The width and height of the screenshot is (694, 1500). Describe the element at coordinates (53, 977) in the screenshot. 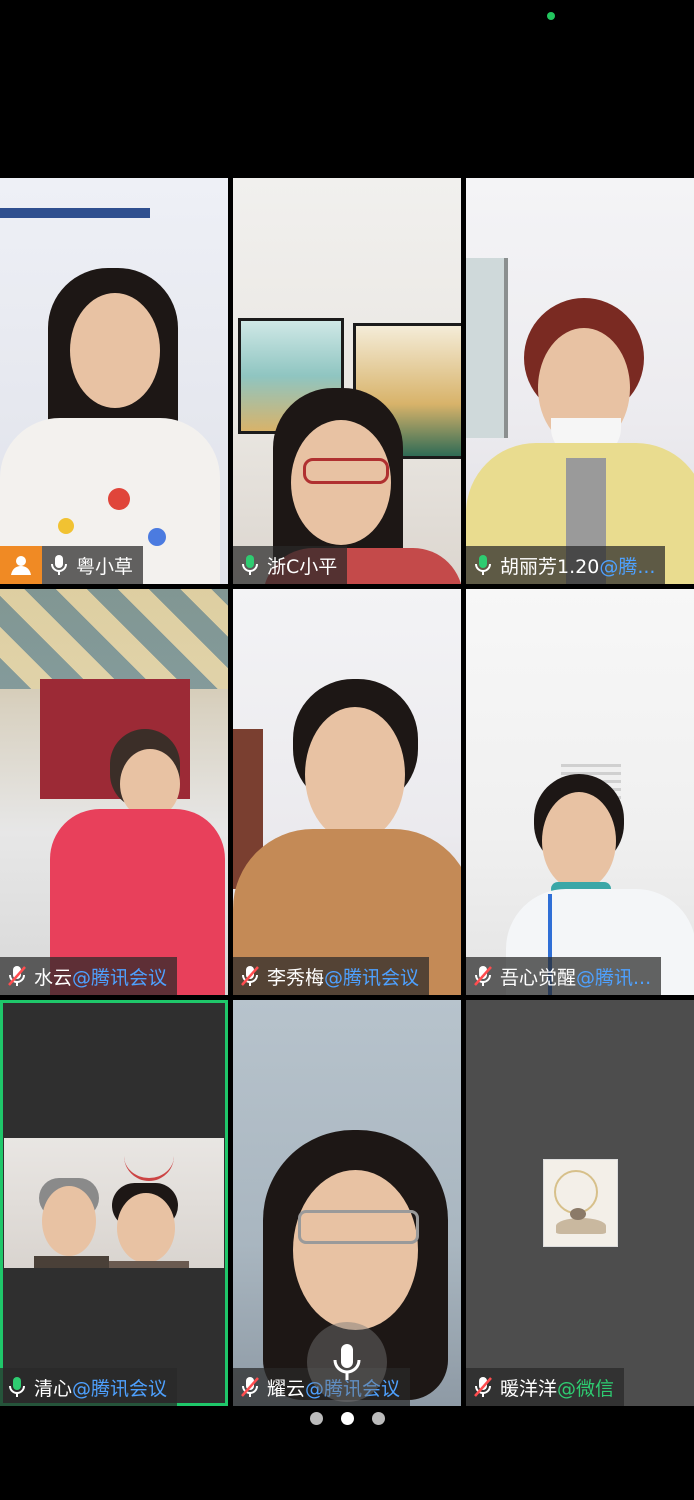

I see `participant-name: 水云` at that location.